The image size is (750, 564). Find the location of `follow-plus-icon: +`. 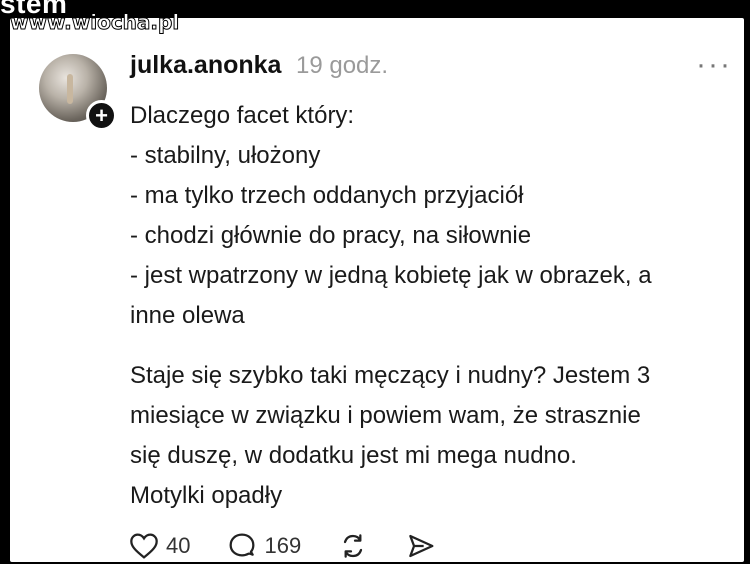

follow-plus-icon: + is located at coordinates (101, 115).